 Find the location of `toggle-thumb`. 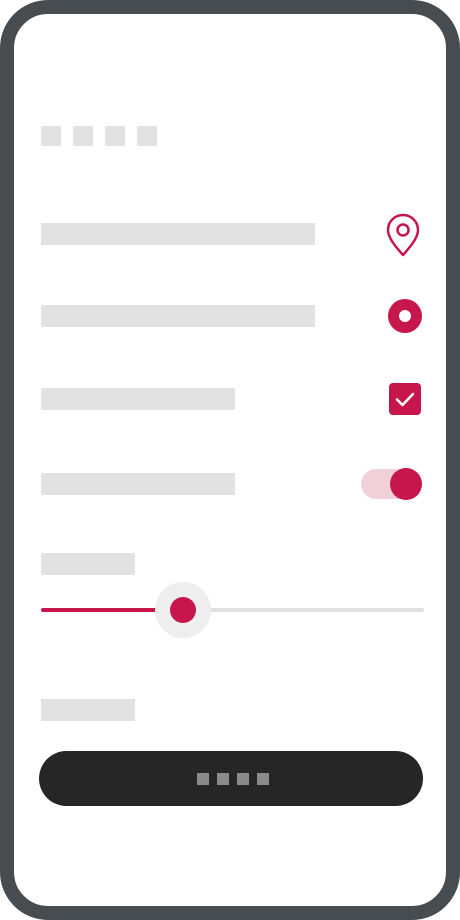

toggle-thumb is located at coordinates (406, 484).